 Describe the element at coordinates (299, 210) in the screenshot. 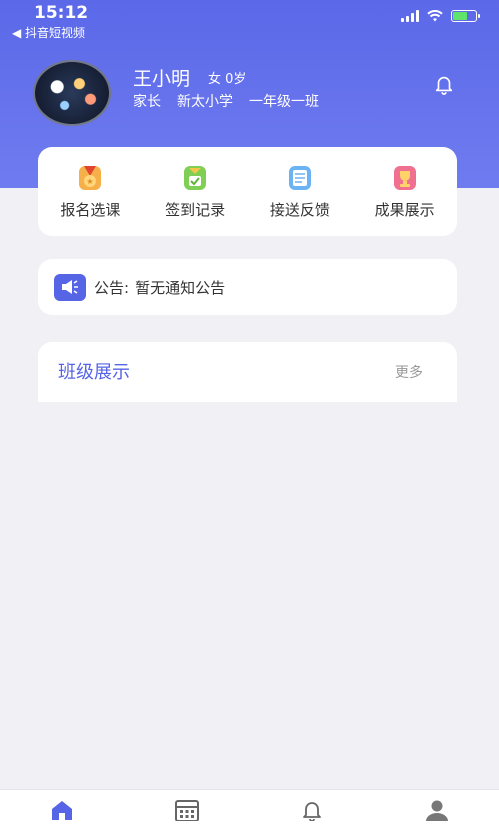

I see `menu-label: 接送反馈` at that location.